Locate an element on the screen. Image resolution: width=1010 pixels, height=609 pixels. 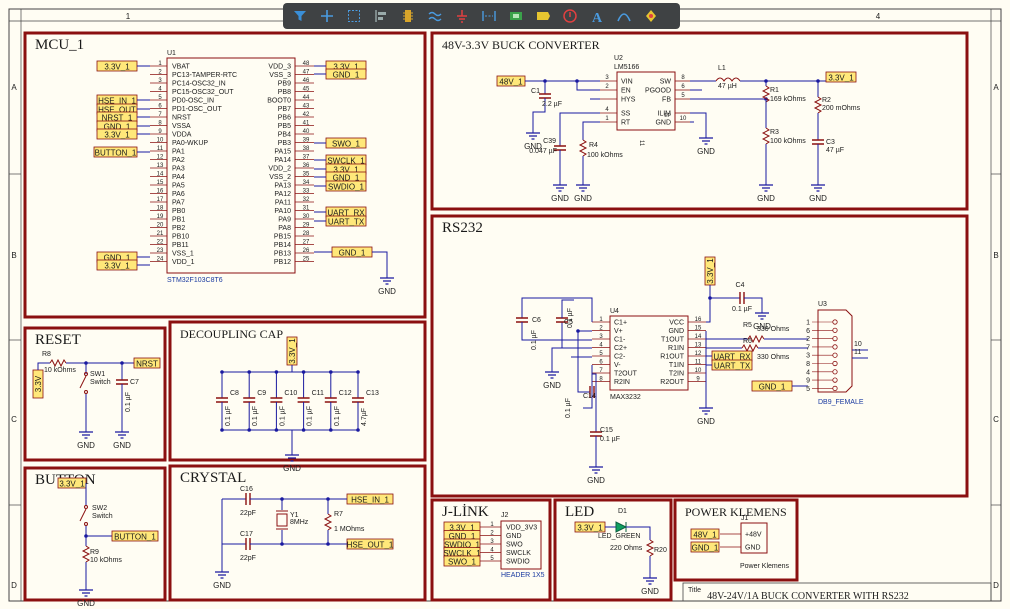
reset-sw1-val: Switch is located at coordinates (100, 382).